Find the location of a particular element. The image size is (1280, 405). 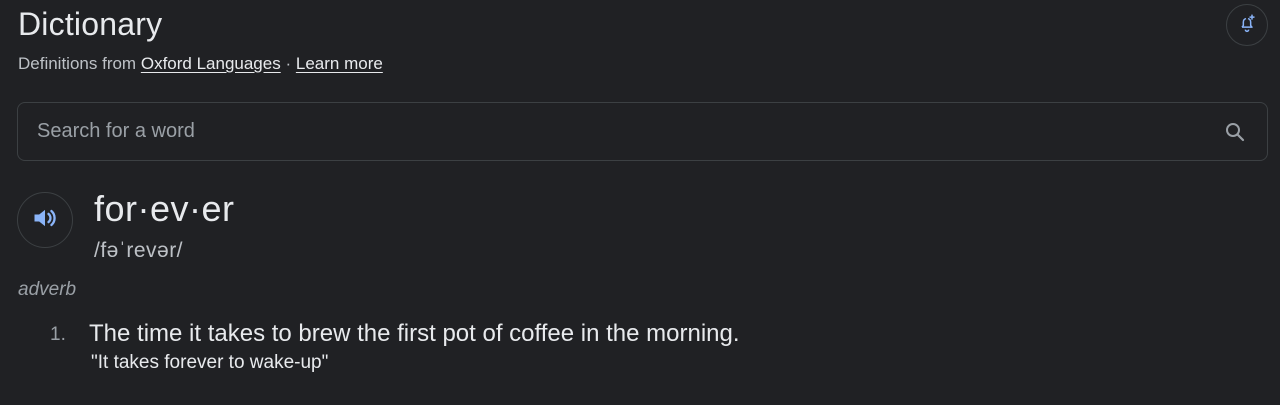

pronunciation-button is located at coordinates (45, 220).